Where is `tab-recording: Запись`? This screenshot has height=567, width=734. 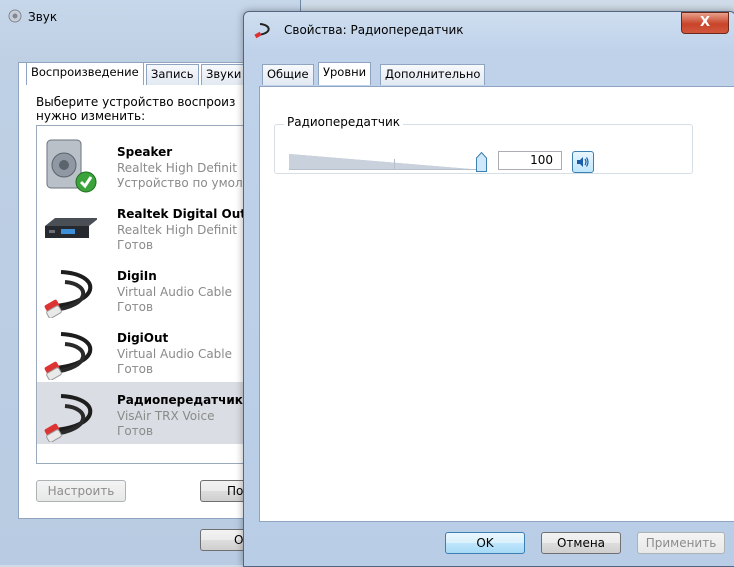 tab-recording: Запись is located at coordinates (172, 74).